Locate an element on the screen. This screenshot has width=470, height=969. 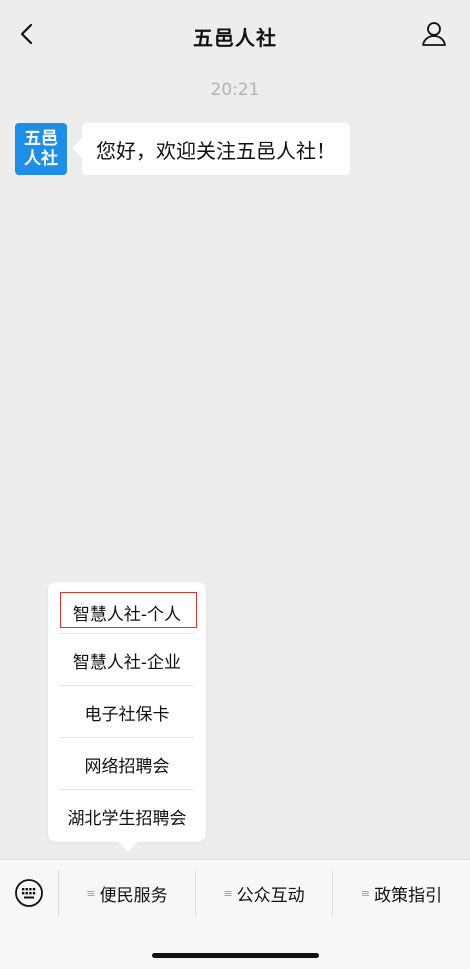
tab-public-interaction: ≡ 公众互动 is located at coordinates (264, 893).